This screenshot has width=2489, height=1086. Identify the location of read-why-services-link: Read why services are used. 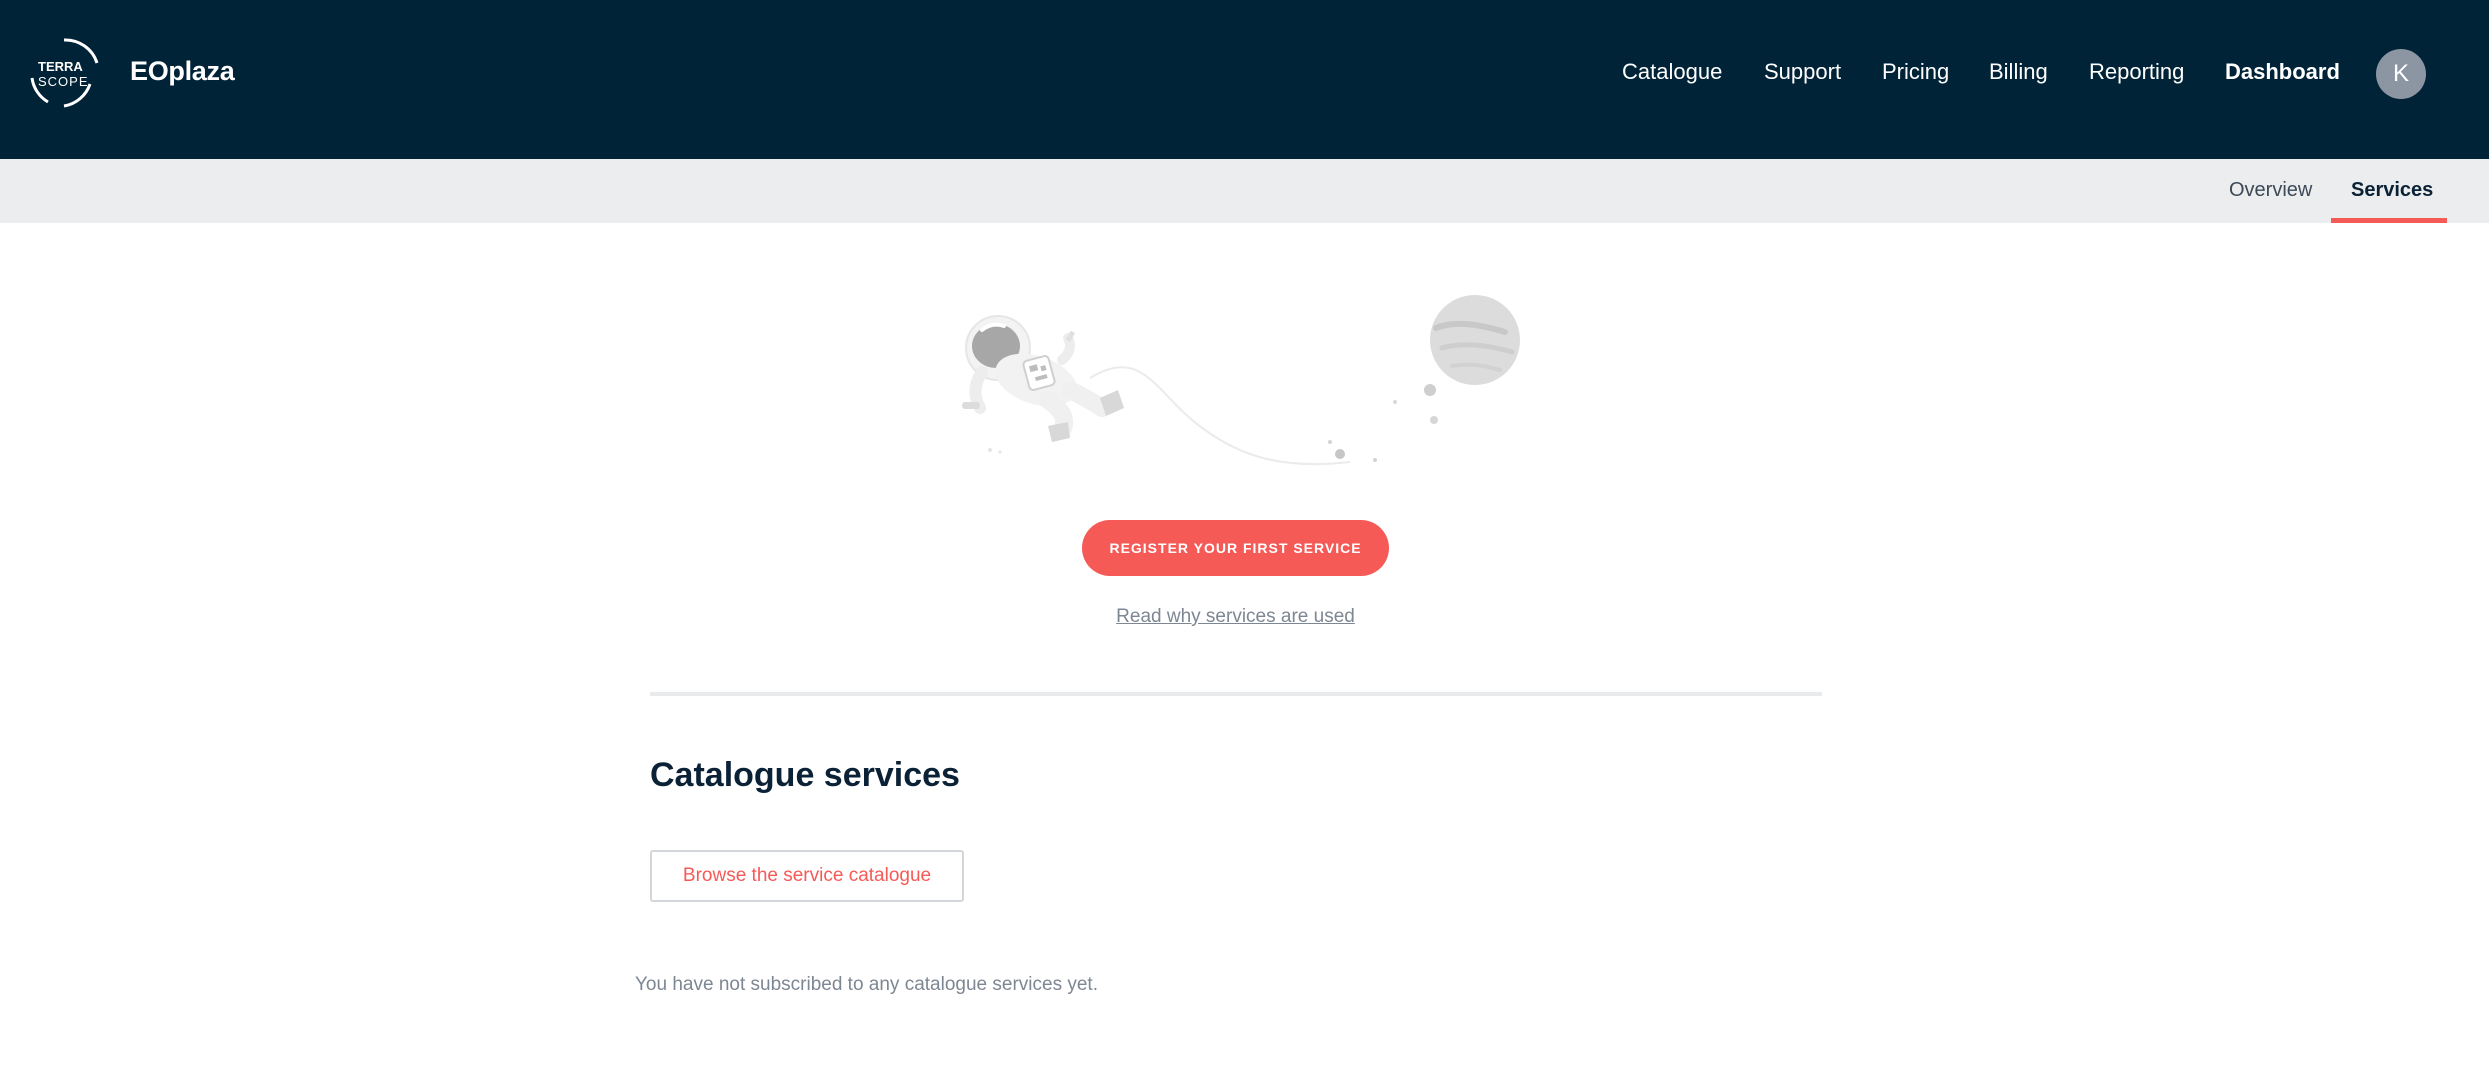
(1235, 617).